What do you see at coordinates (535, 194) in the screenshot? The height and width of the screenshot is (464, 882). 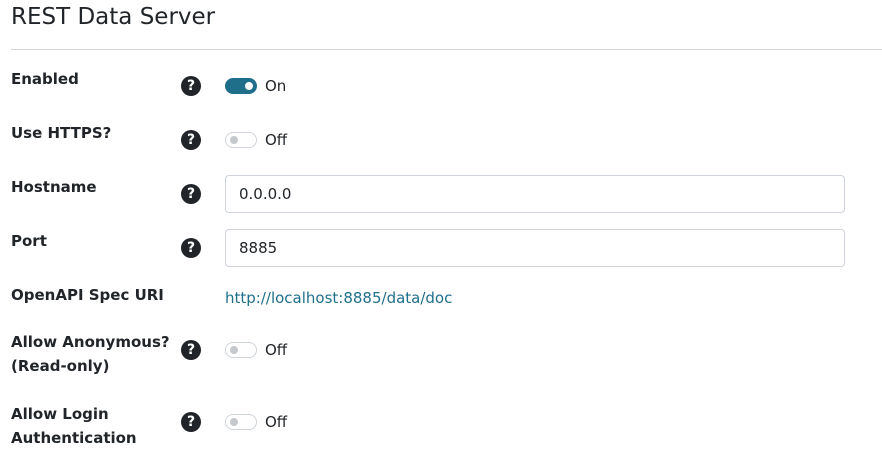 I see `hostname-input: 0.0.0.0` at bounding box center [535, 194].